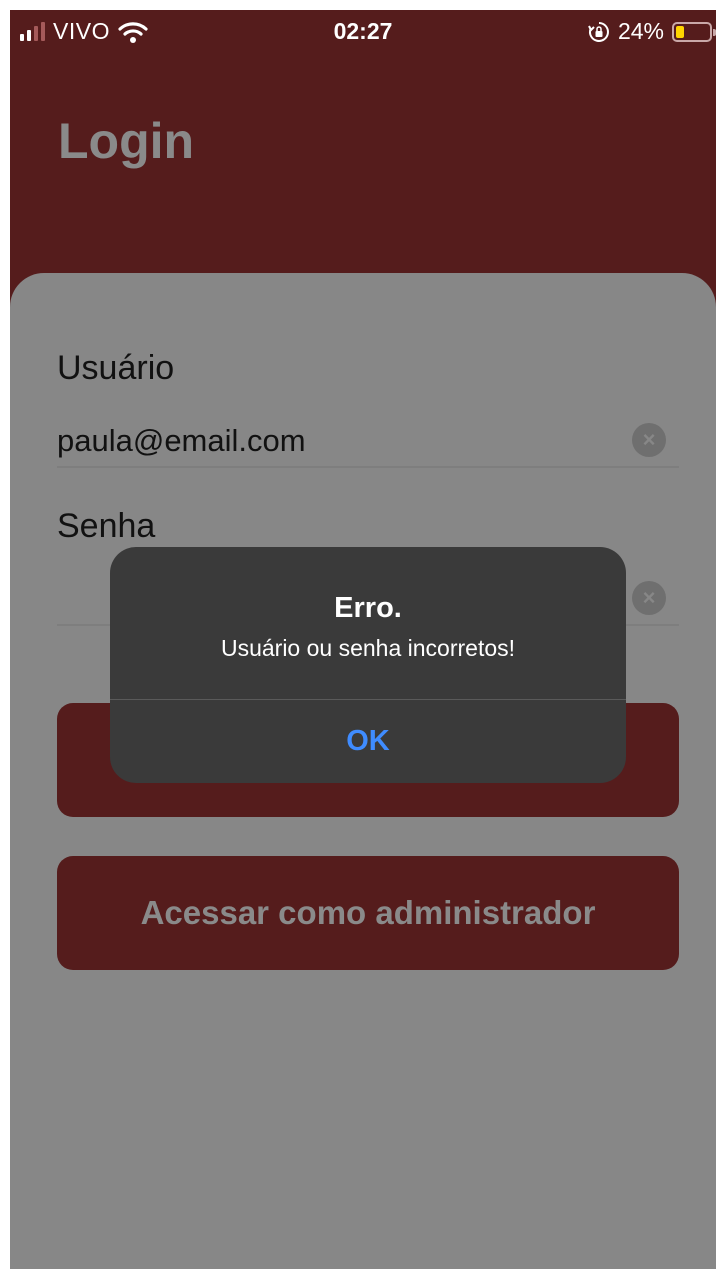 The image size is (716, 1276). What do you see at coordinates (368, 648) in the screenshot?
I see `alert-message: Usuário ou senha incorretos!` at bounding box center [368, 648].